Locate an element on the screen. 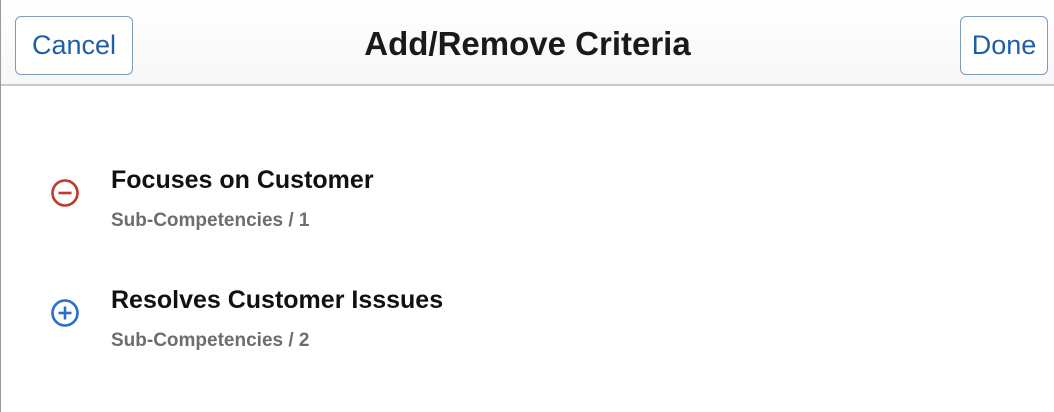 Image resolution: width=1054 pixels, height=412 pixels. criteria-name: Resolves Customer Isssues is located at coordinates (277, 300).